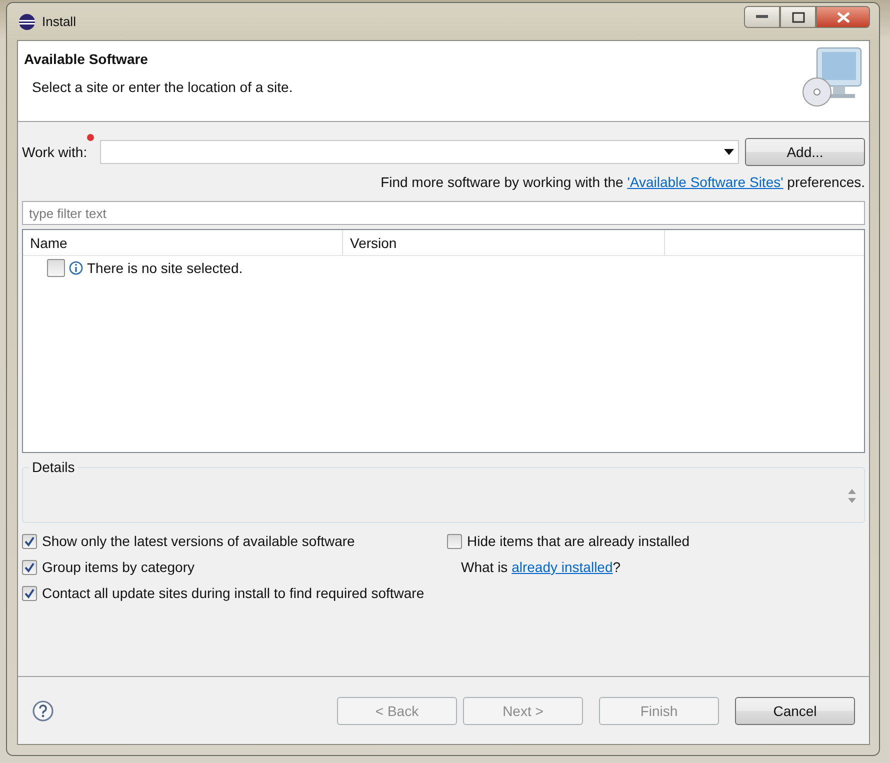 The height and width of the screenshot is (763, 890). Describe the element at coordinates (59, 21) in the screenshot. I see `window-title: Install` at that location.